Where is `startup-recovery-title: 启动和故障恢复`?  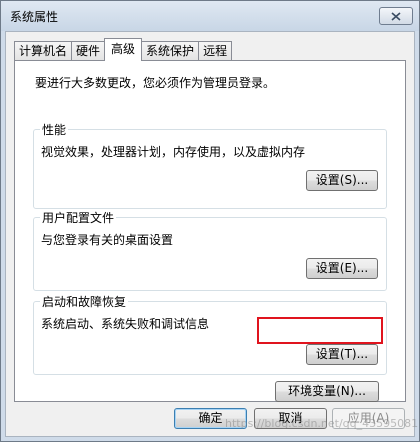 startup-recovery-title: 启动和故障恢复 is located at coordinates (84, 301).